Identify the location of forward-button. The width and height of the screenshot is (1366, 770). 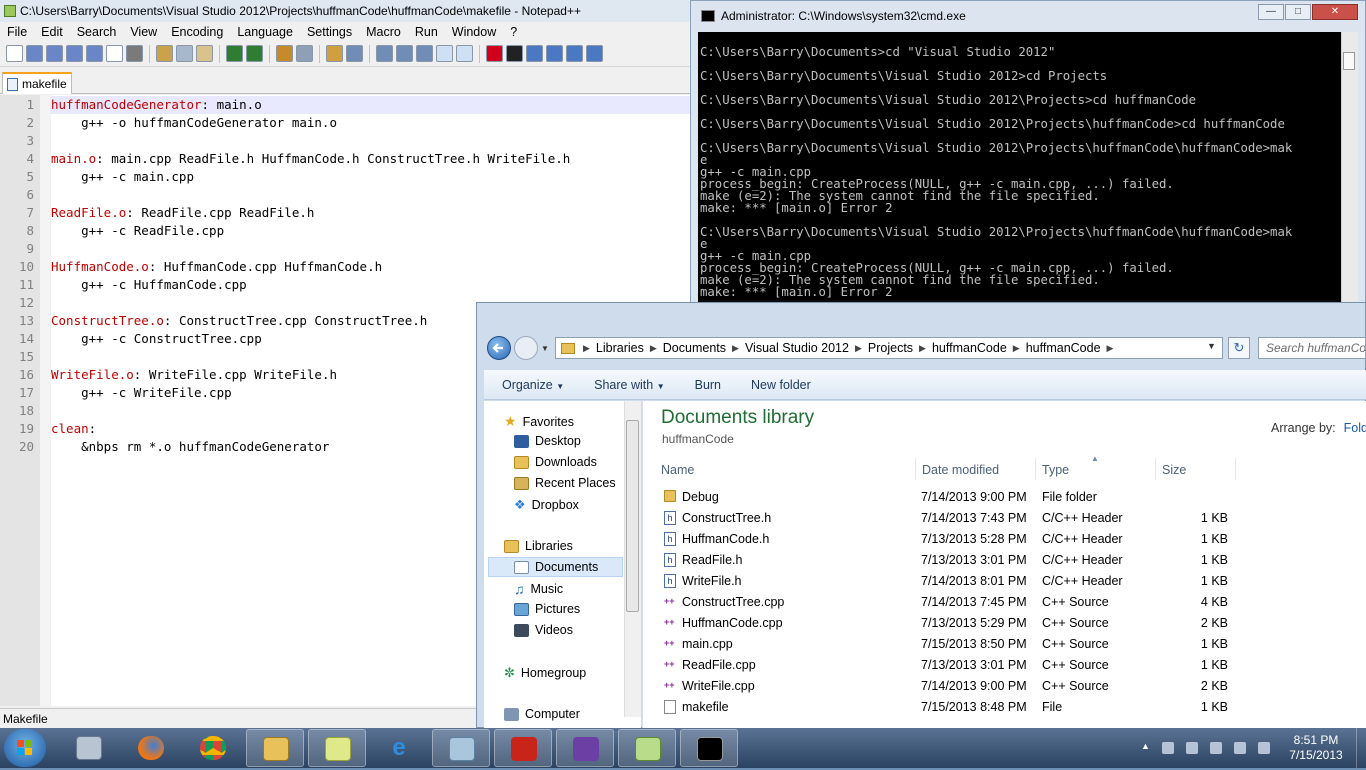
(526, 348).